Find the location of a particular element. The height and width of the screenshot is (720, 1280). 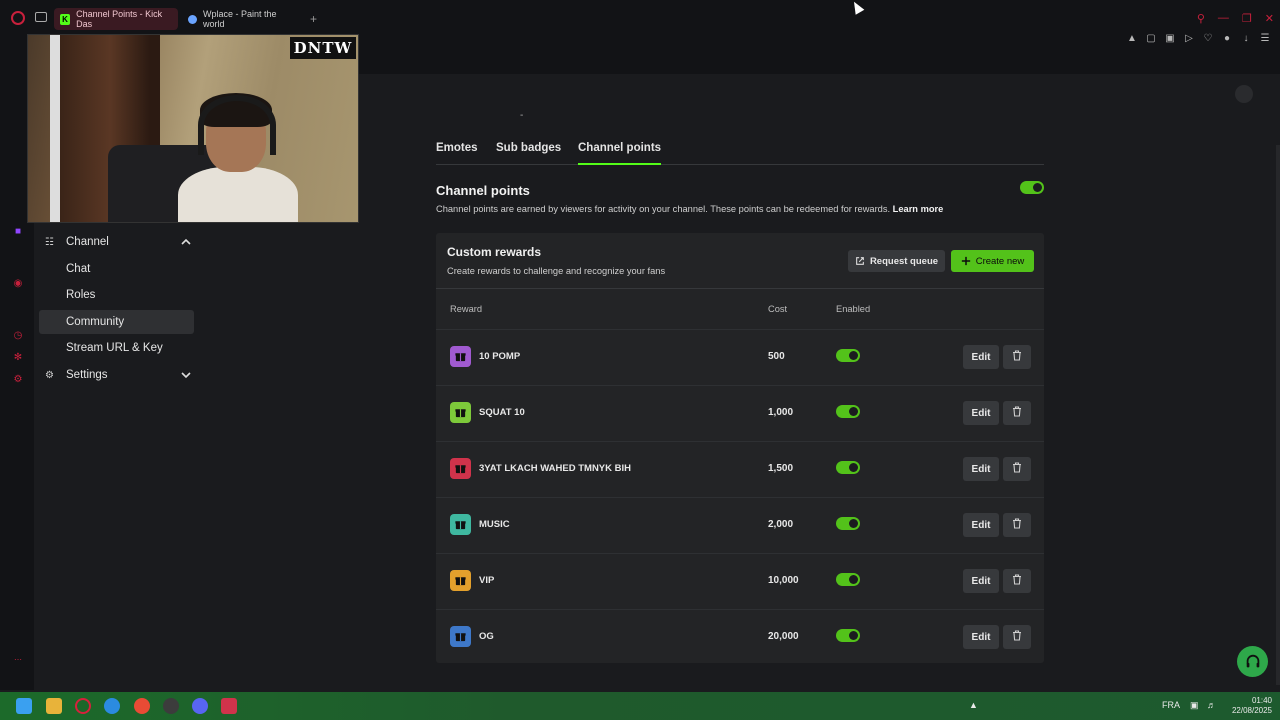

chevron-up-icon is located at coordinates (185, 241).